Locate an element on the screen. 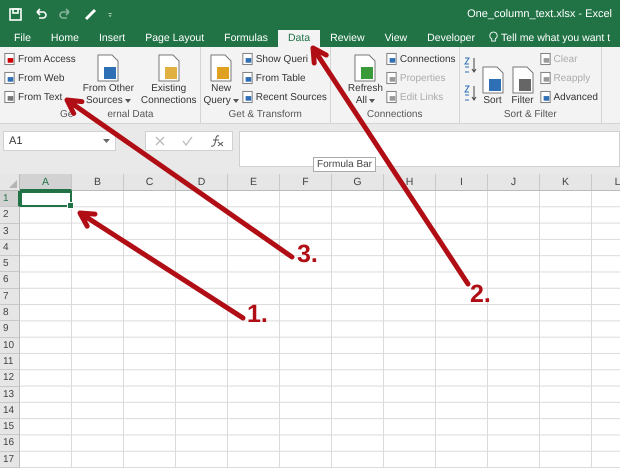 This screenshot has width=620, height=468. ribbon-tab: Insert is located at coordinates (112, 38).